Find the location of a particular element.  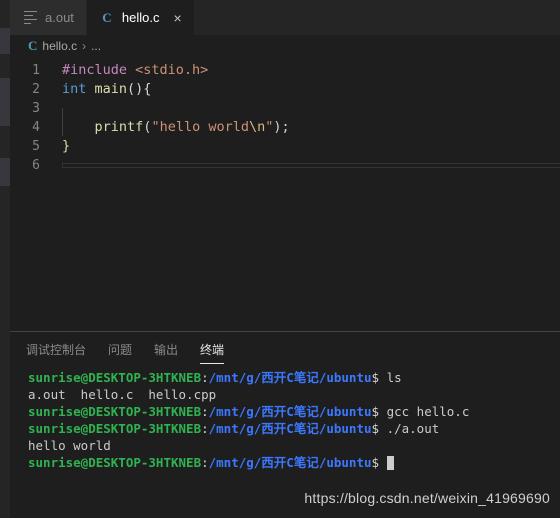

panel-tab: 输出 is located at coordinates (166, 352).